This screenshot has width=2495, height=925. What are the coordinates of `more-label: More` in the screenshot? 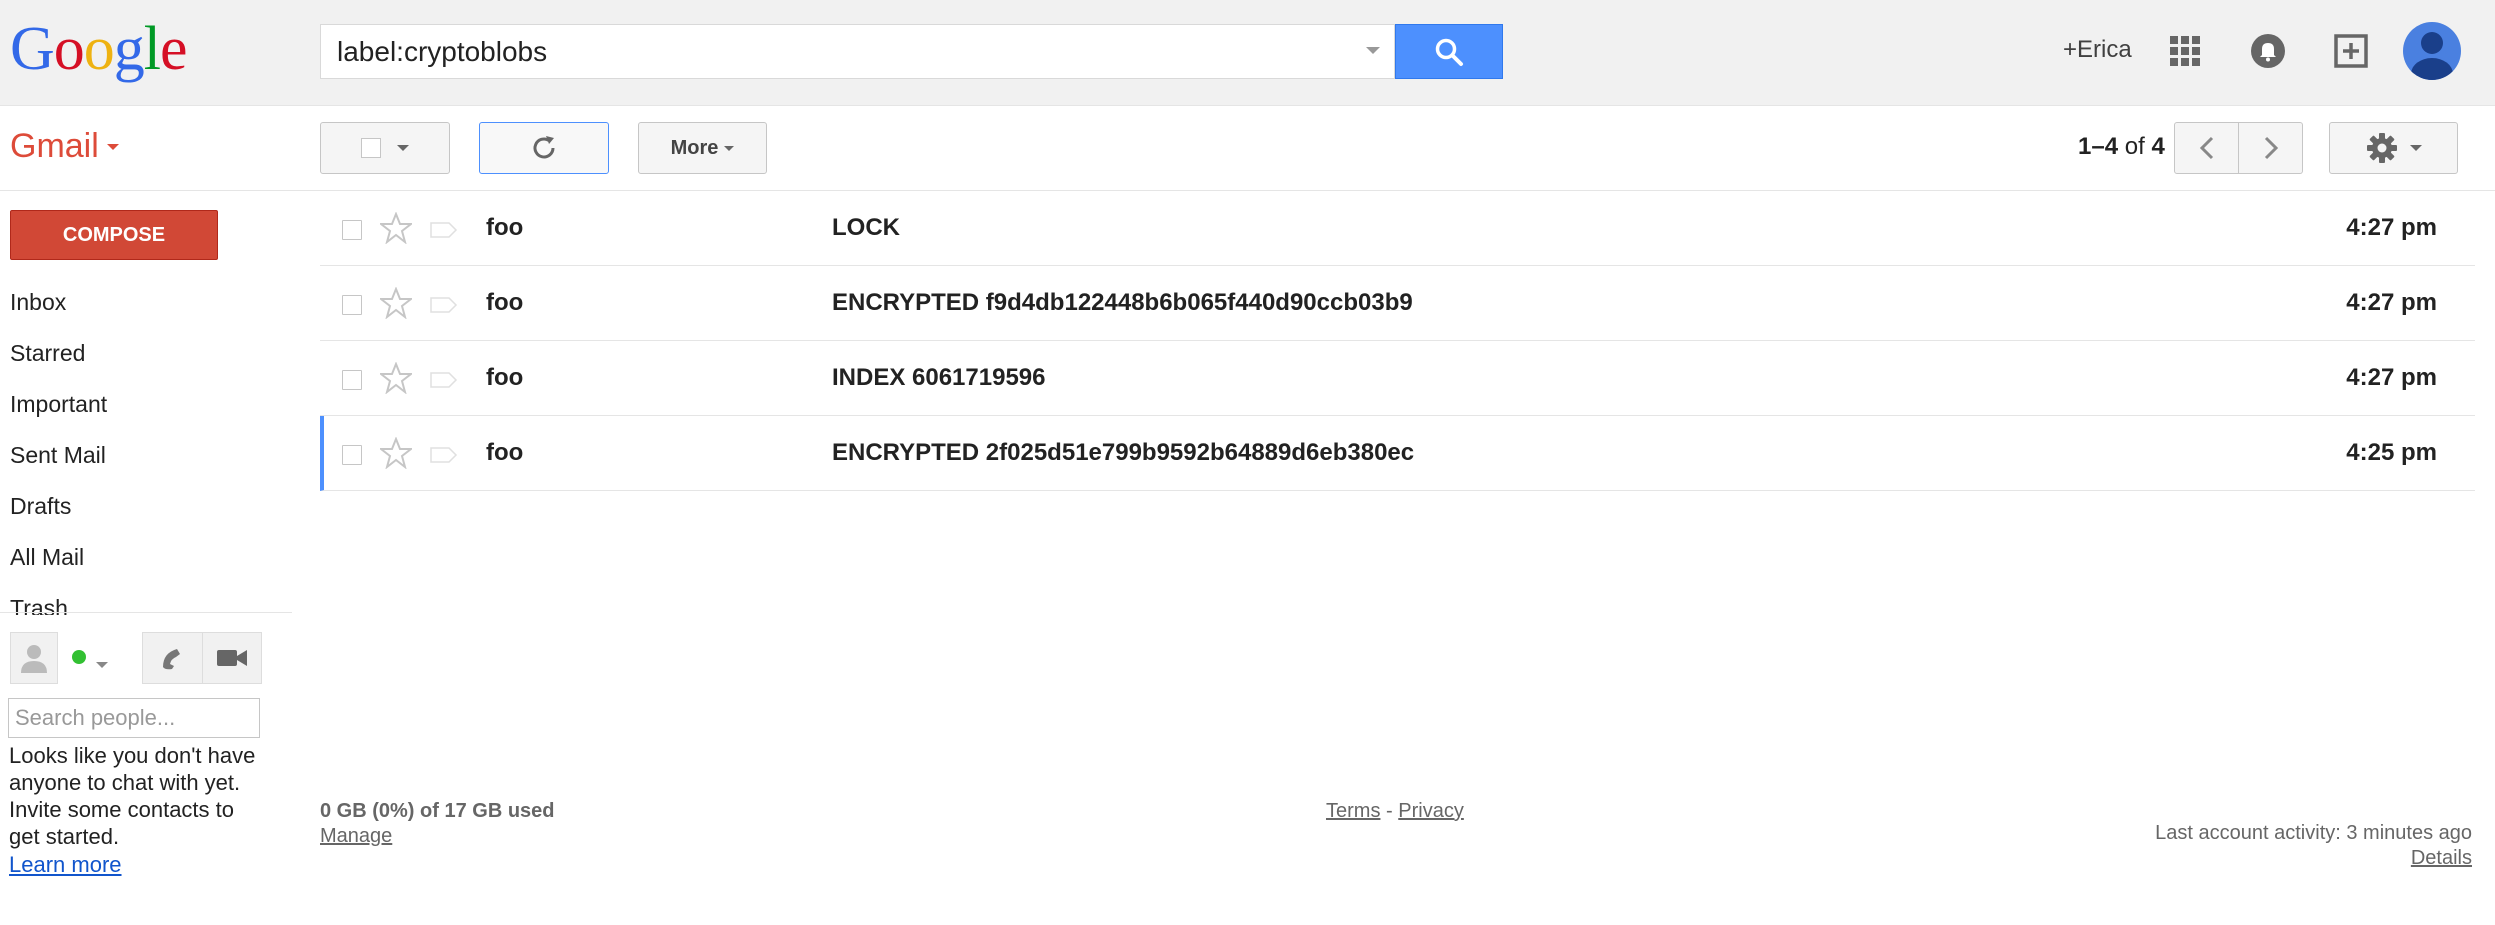 It's located at (694, 147).